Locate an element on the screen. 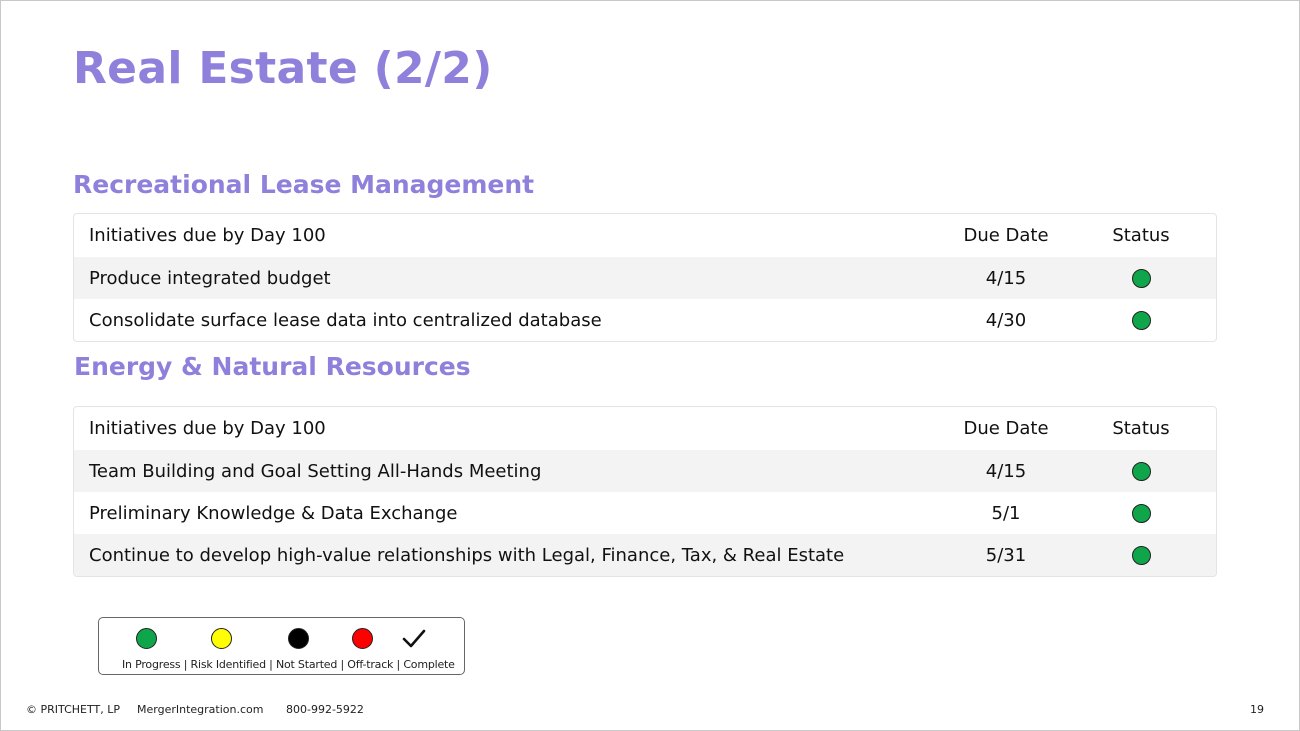  yellow-circle-icon is located at coordinates (221, 638).